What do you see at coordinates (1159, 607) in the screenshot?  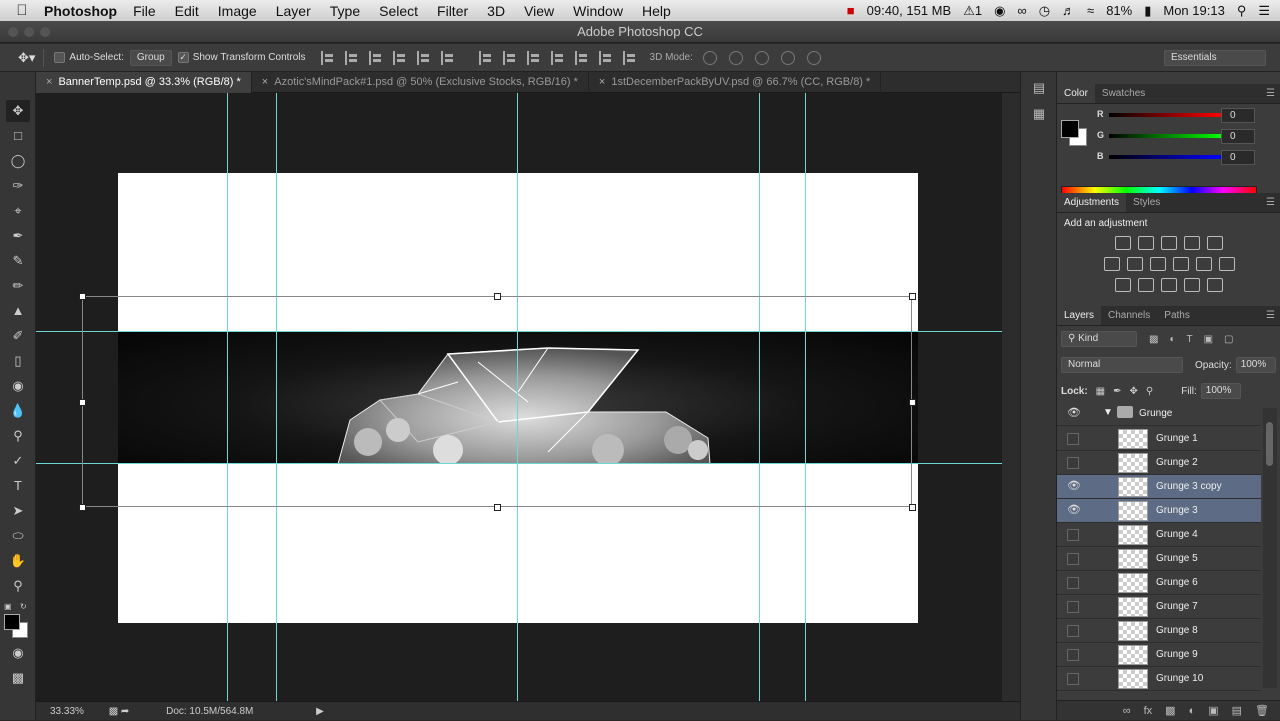 I see `layer-row: Grunge 7` at bounding box center [1159, 607].